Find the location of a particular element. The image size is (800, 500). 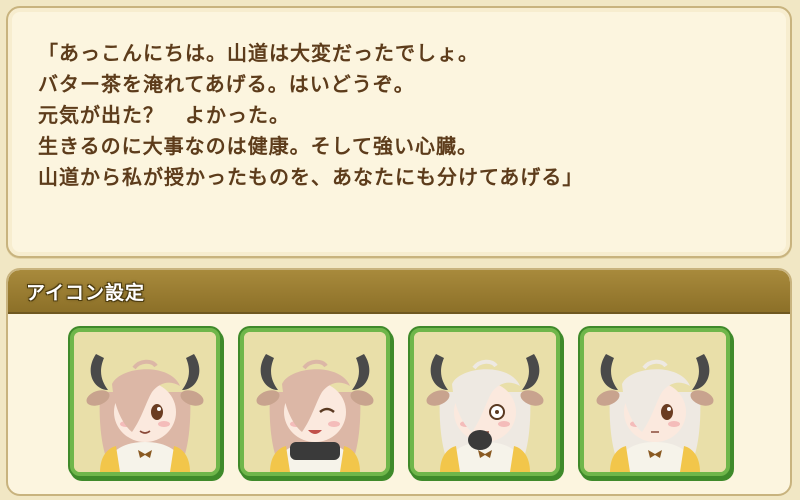

dialogue-line: バター茶を淹れてあげる。はいどうぞ。 is located at coordinates (226, 84).